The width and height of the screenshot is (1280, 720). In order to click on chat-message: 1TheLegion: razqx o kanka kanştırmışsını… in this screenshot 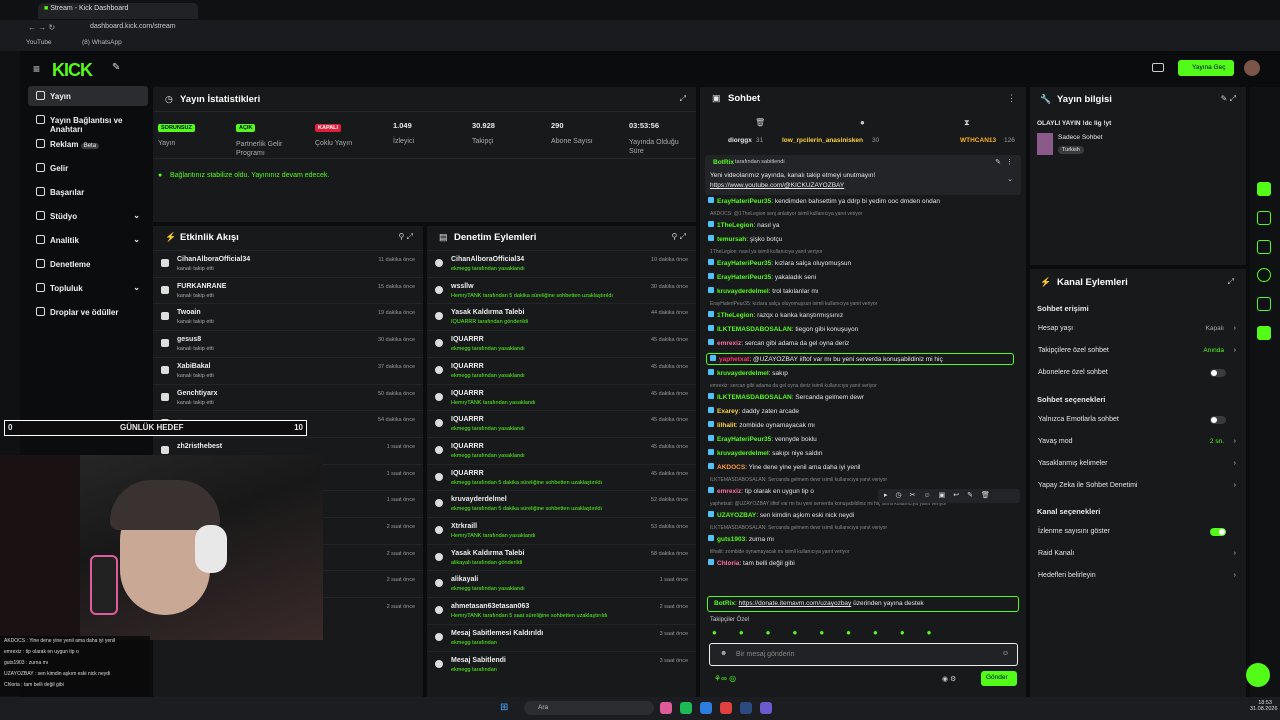, I will do `click(861, 315)`.